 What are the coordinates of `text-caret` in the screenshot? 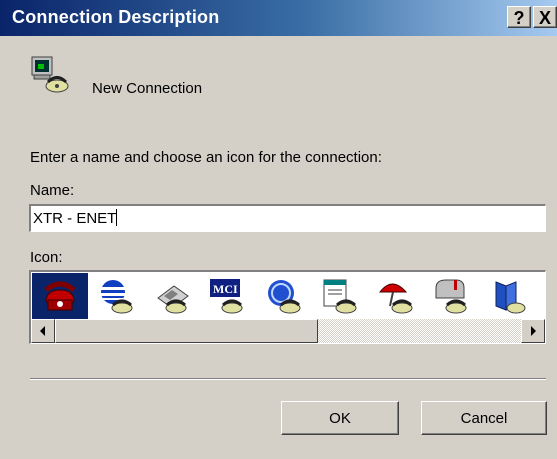 It's located at (117, 217).